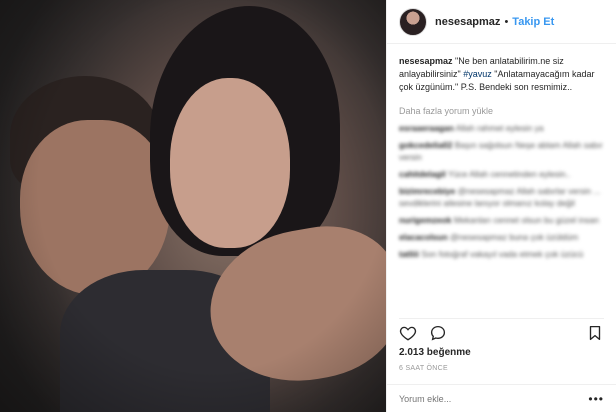  Describe the element at coordinates (595, 333) in the screenshot. I see `bookmark-icon` at that location.